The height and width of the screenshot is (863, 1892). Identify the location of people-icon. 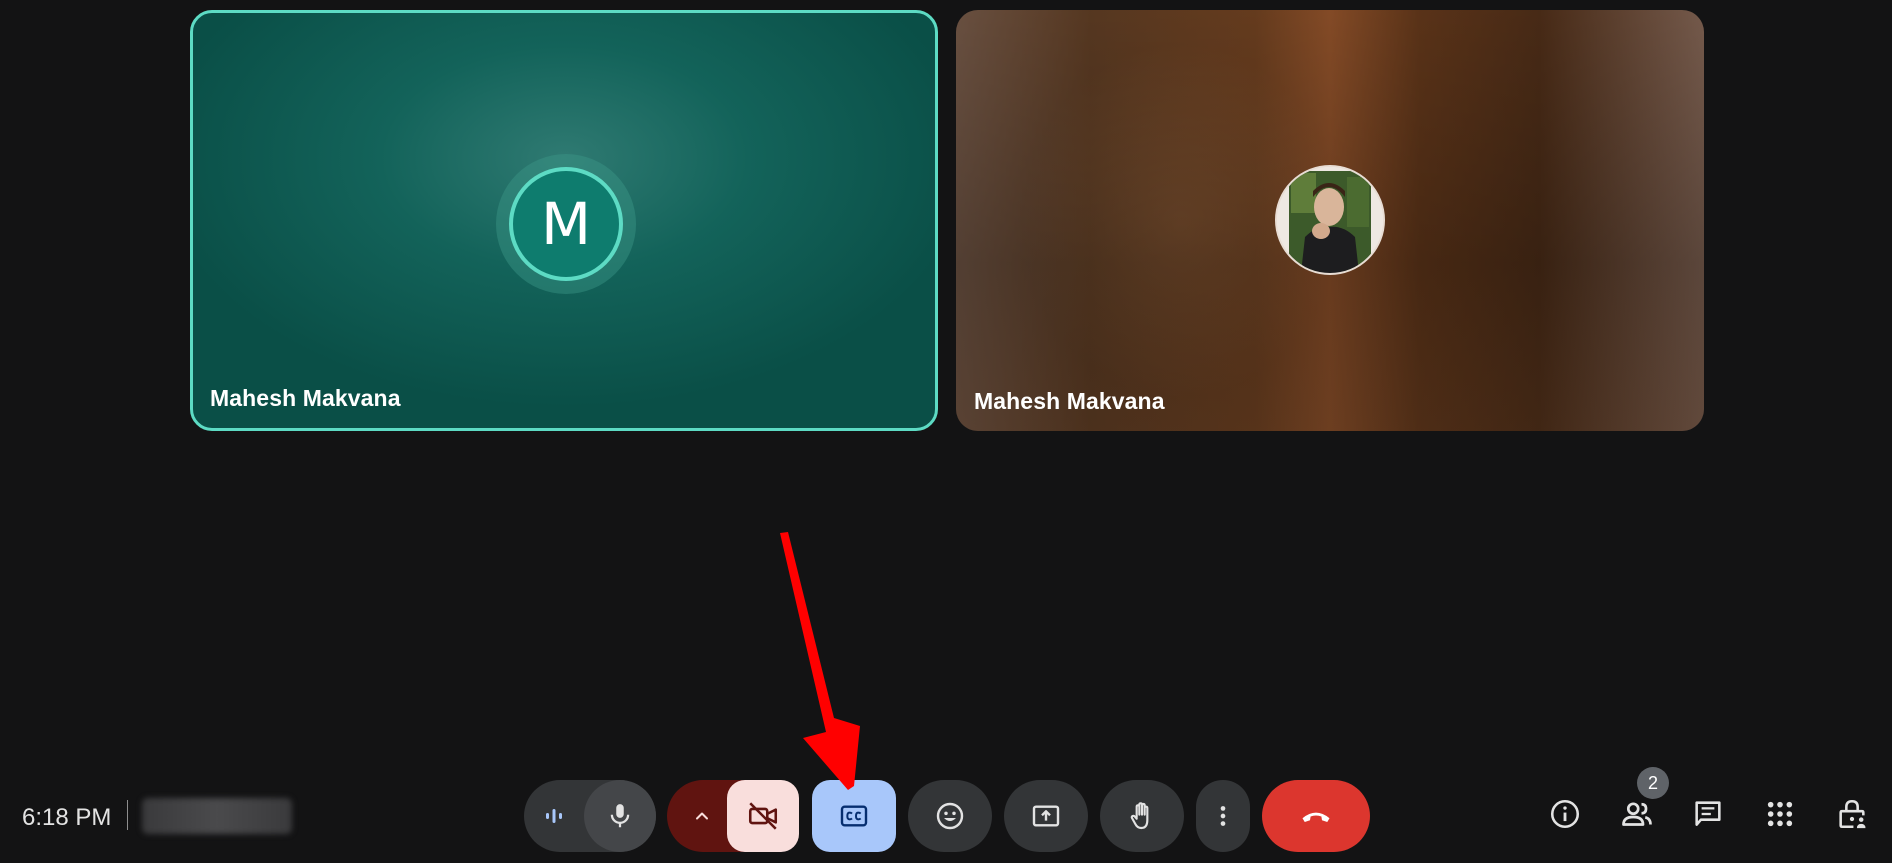
(1637, 816).